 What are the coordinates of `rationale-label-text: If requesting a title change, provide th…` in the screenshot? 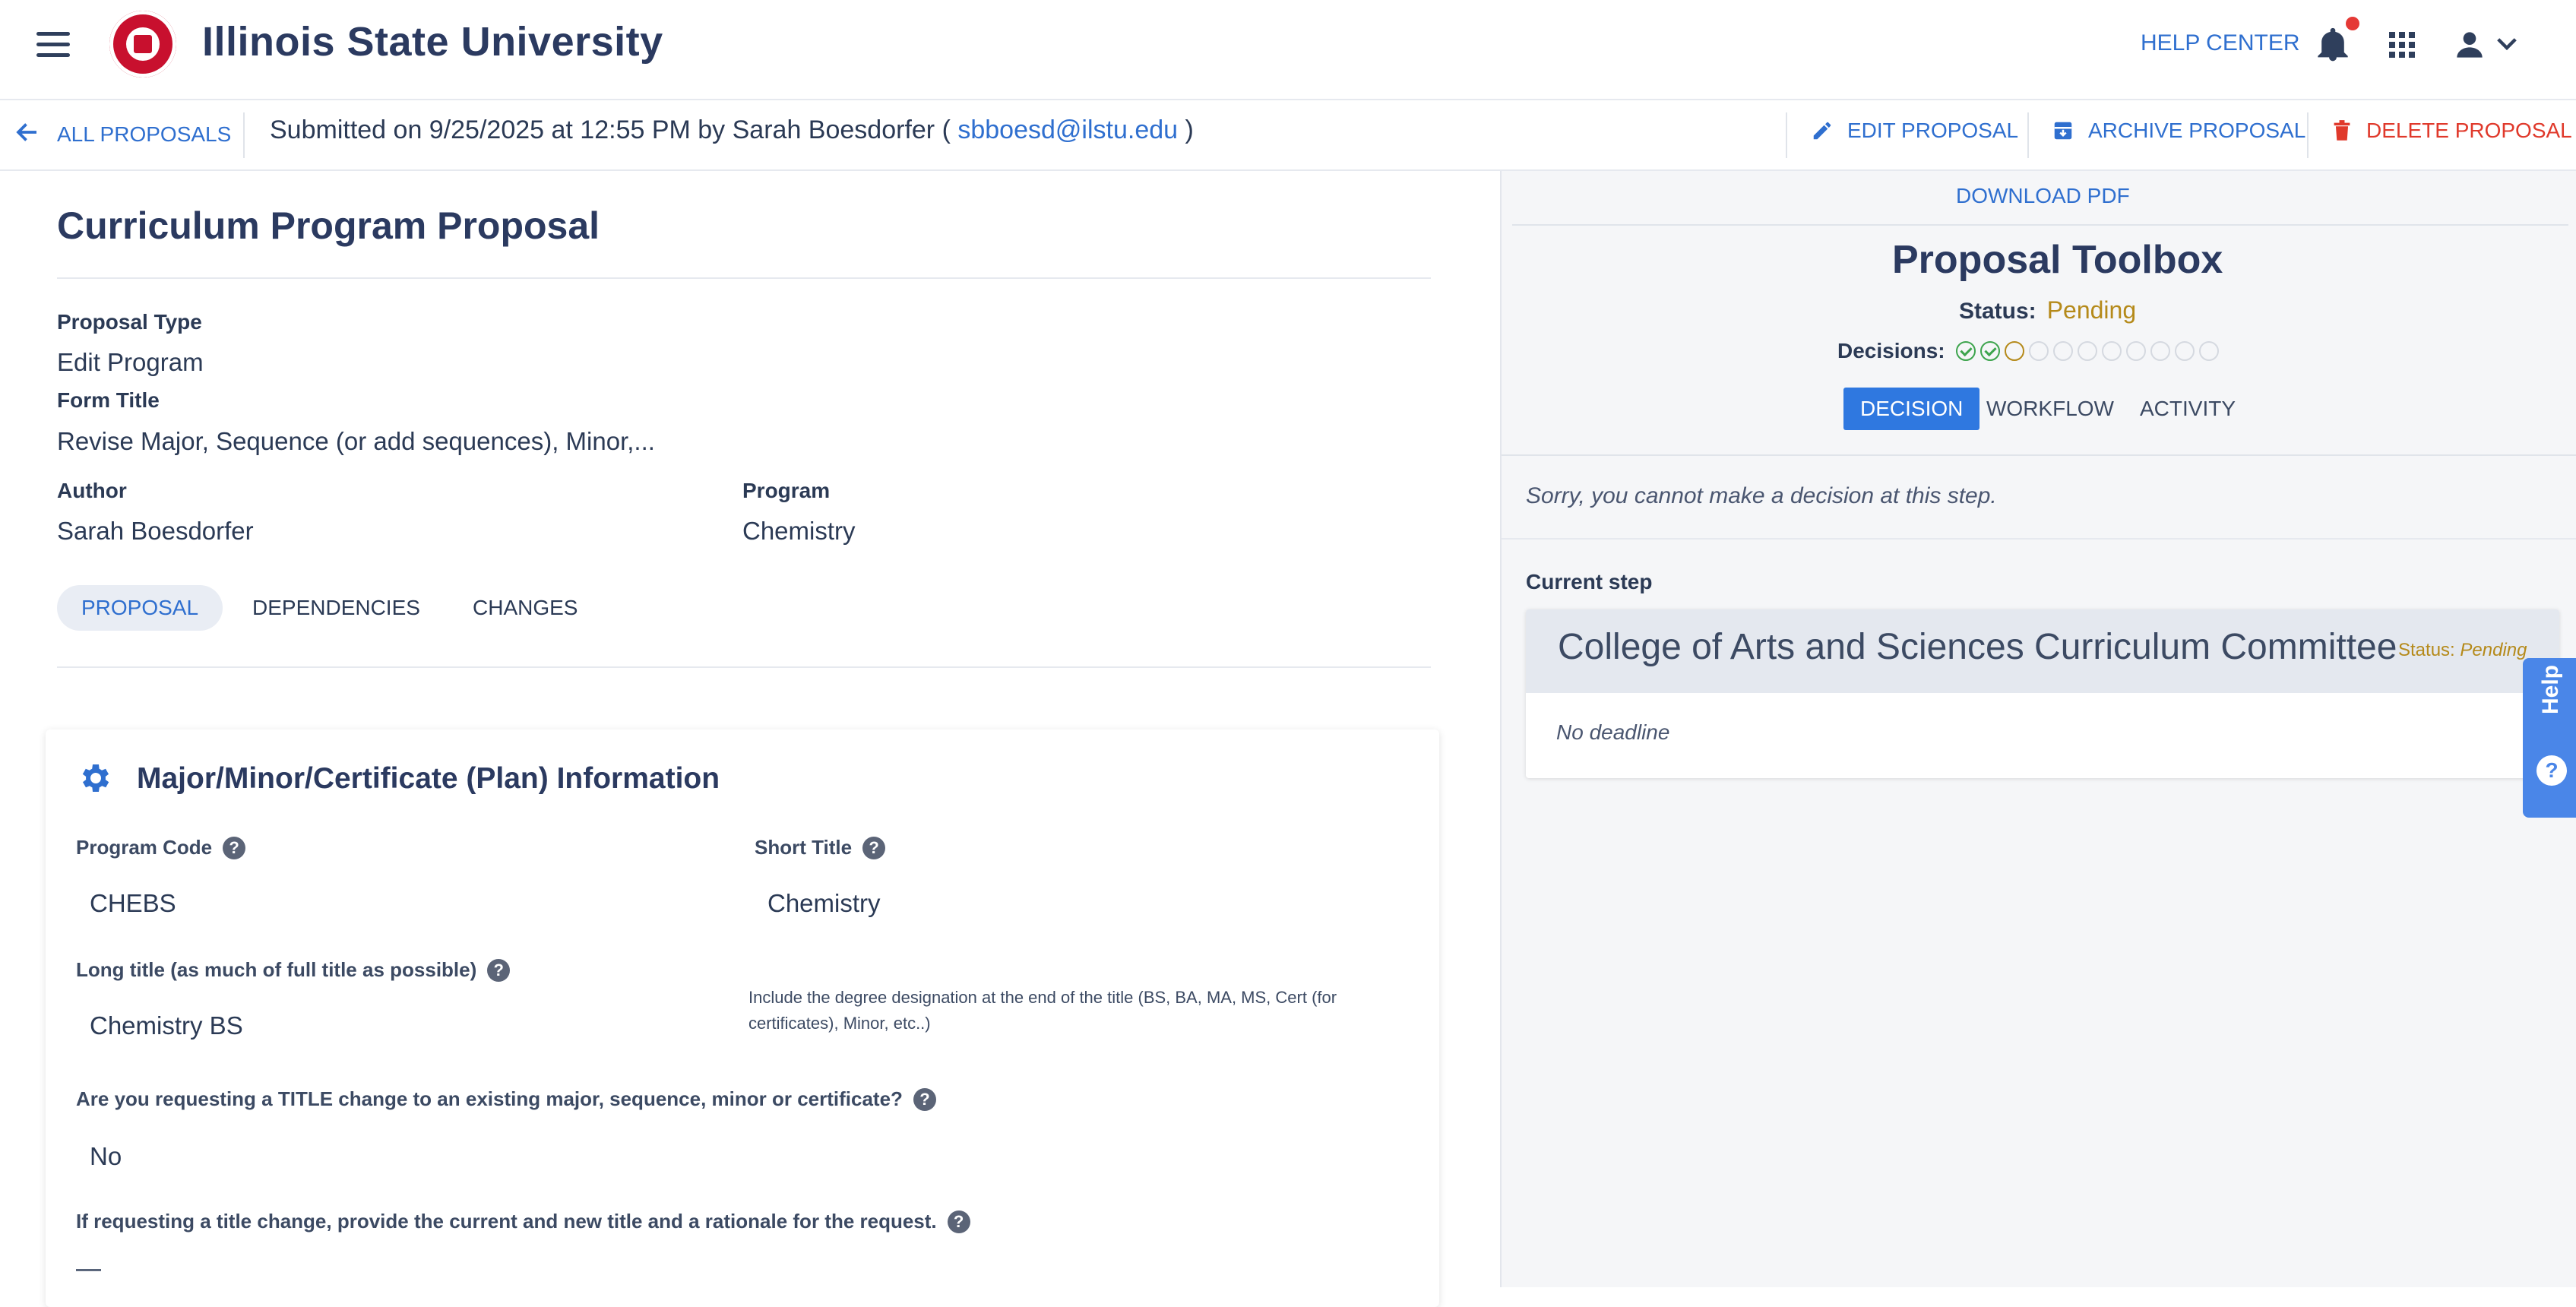 It's located at (506, 1222).